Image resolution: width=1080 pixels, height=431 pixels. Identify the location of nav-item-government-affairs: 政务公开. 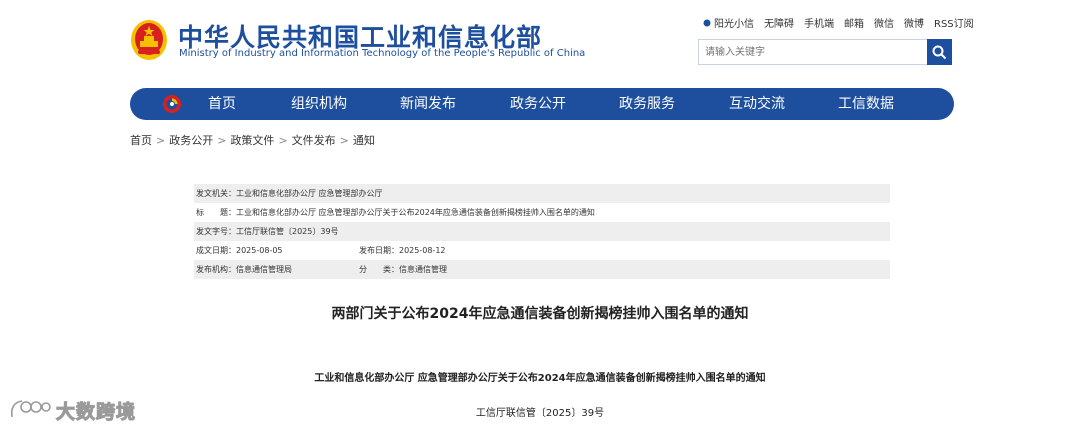
(538, 104).